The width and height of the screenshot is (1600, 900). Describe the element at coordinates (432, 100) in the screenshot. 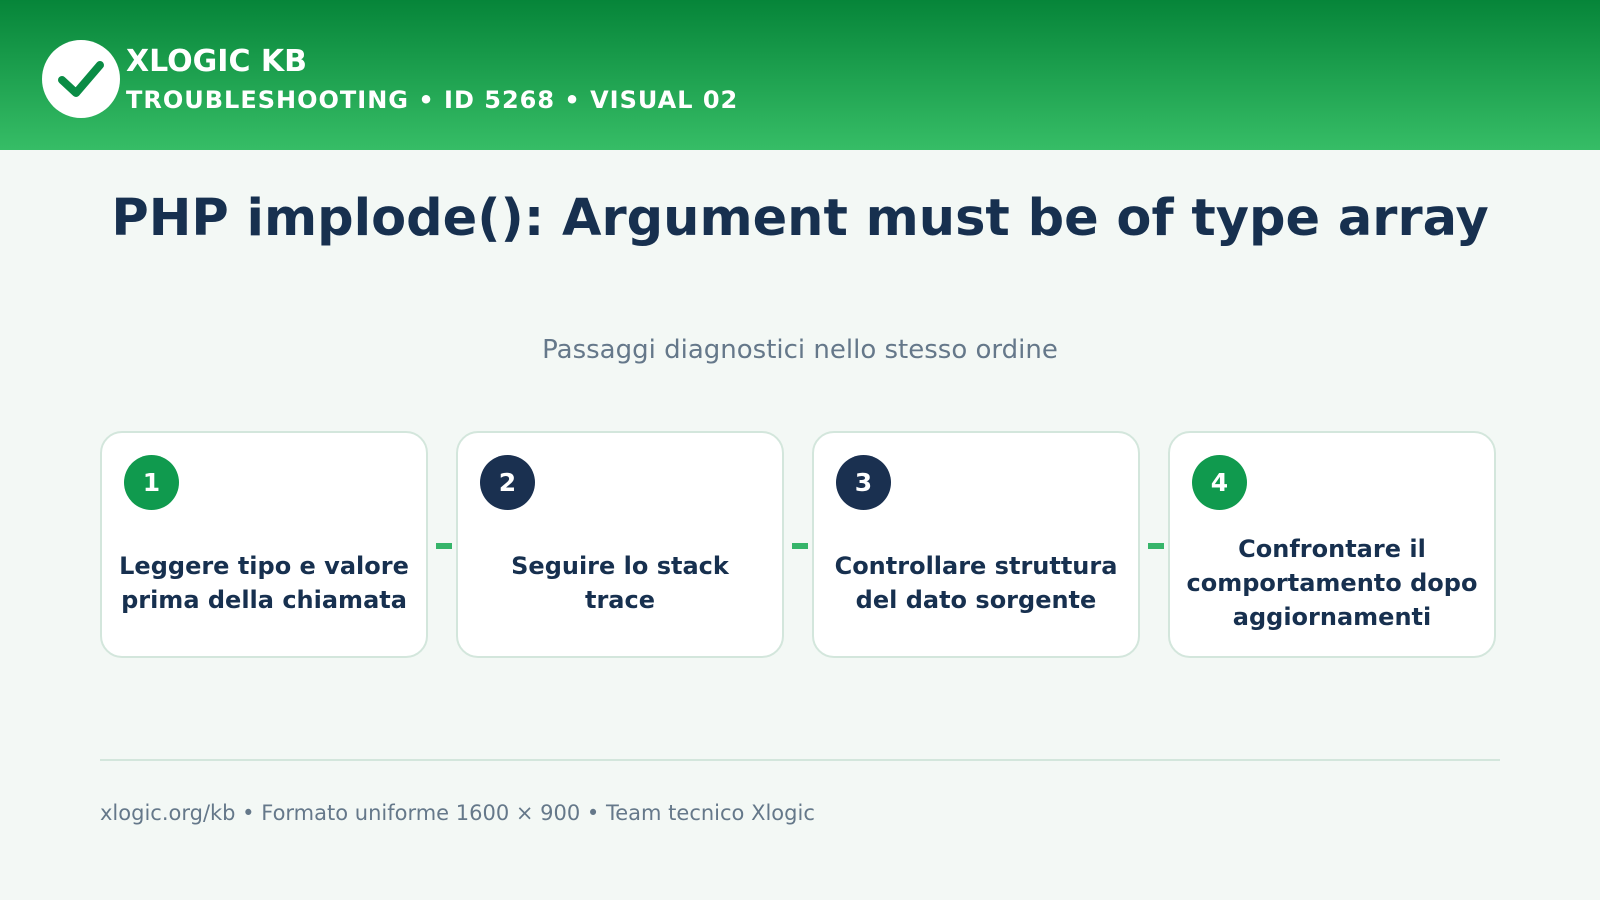

I see `brand-subtitle: TROUBLESHOOTING • ID 5268 • VISUAL 02` at that location.